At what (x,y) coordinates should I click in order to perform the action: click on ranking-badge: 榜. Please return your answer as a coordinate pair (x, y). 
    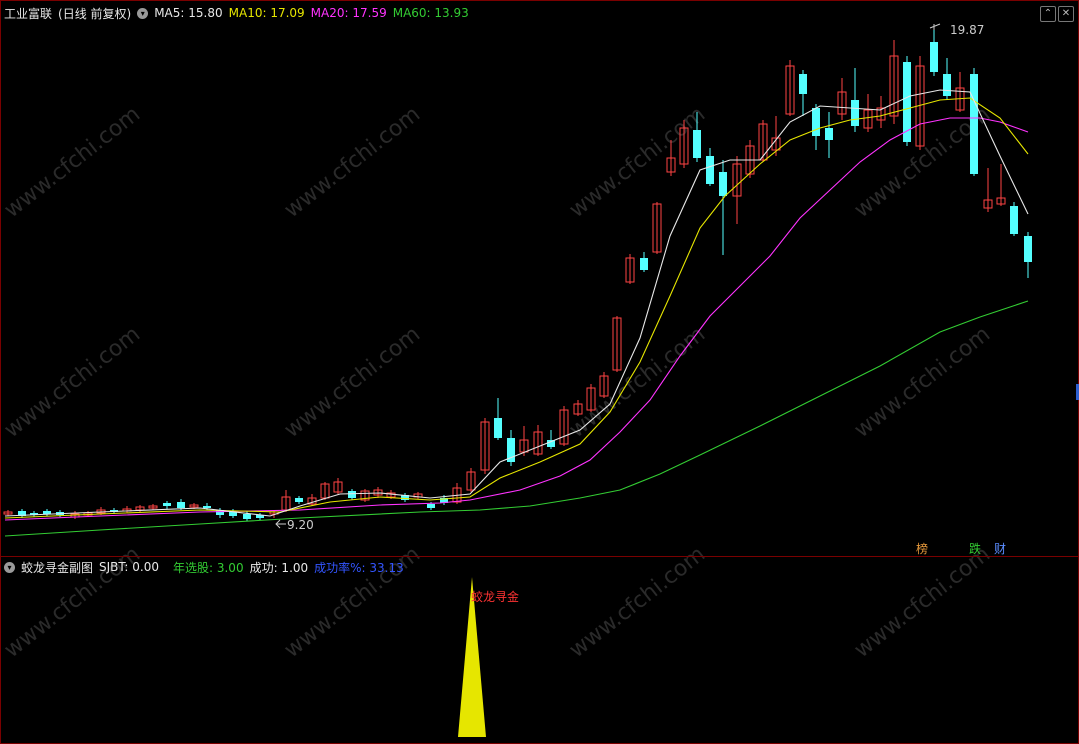
    Looking at the image, I should click on (922, 549).